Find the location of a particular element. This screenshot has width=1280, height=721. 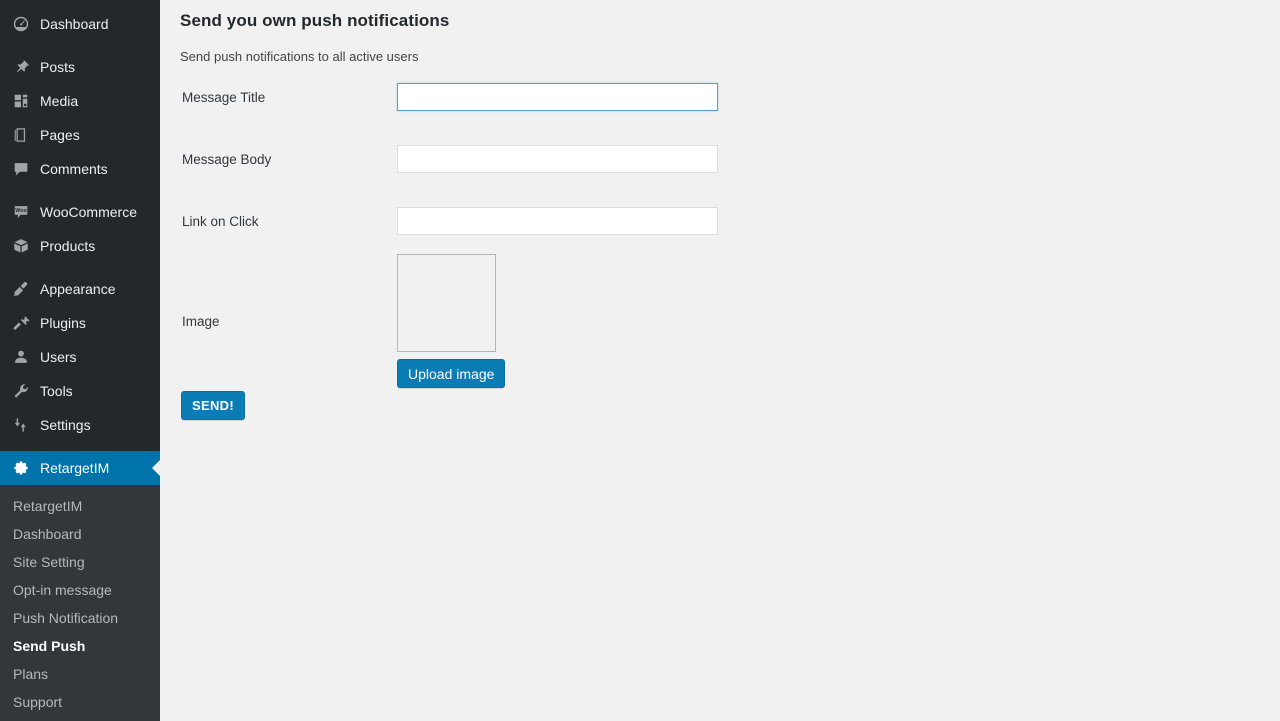

submenu-item-opt-in-message: Opt-in message is located at coordinates (80, 590).